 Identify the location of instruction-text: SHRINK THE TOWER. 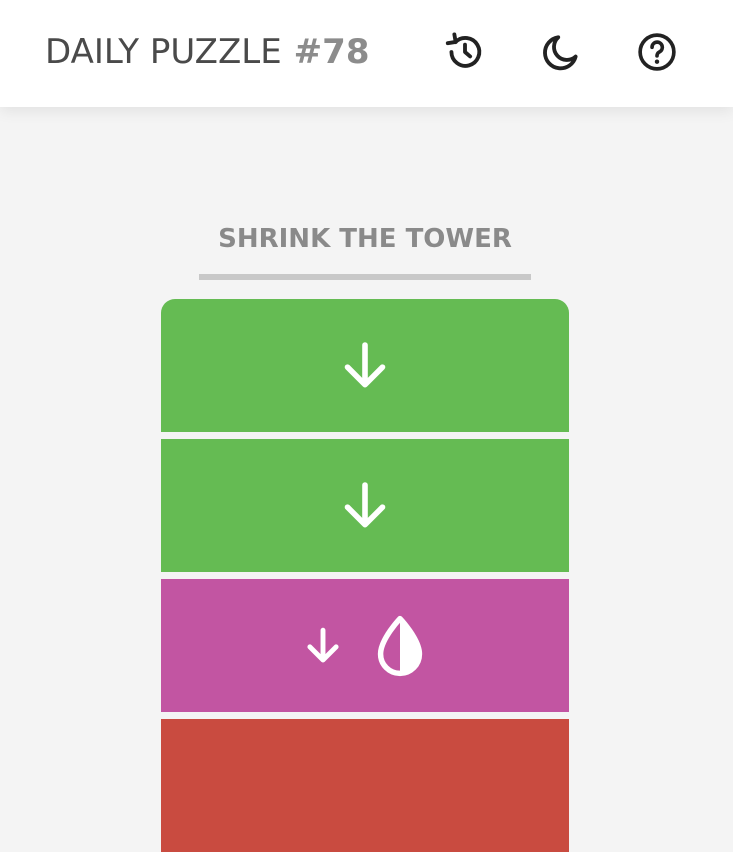
(365, 239).